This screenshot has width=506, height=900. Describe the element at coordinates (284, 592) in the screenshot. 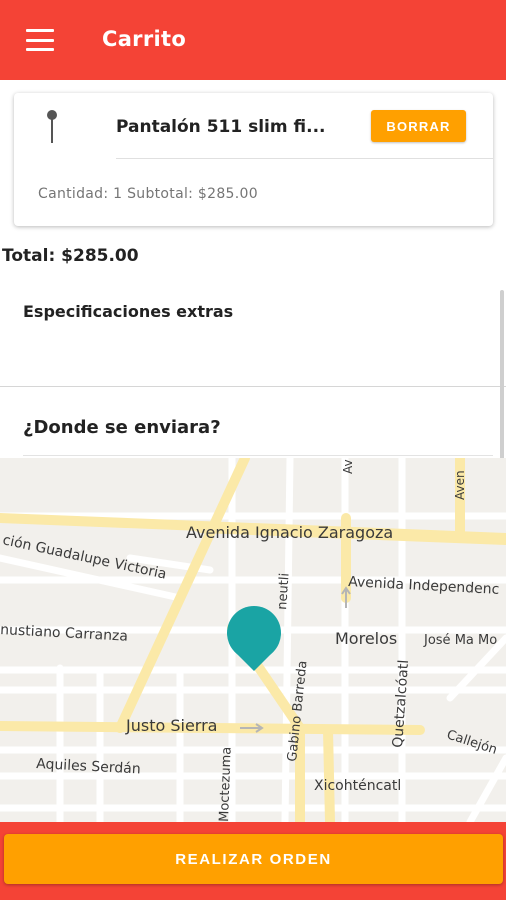

I see `street-label: neutli` at that location.